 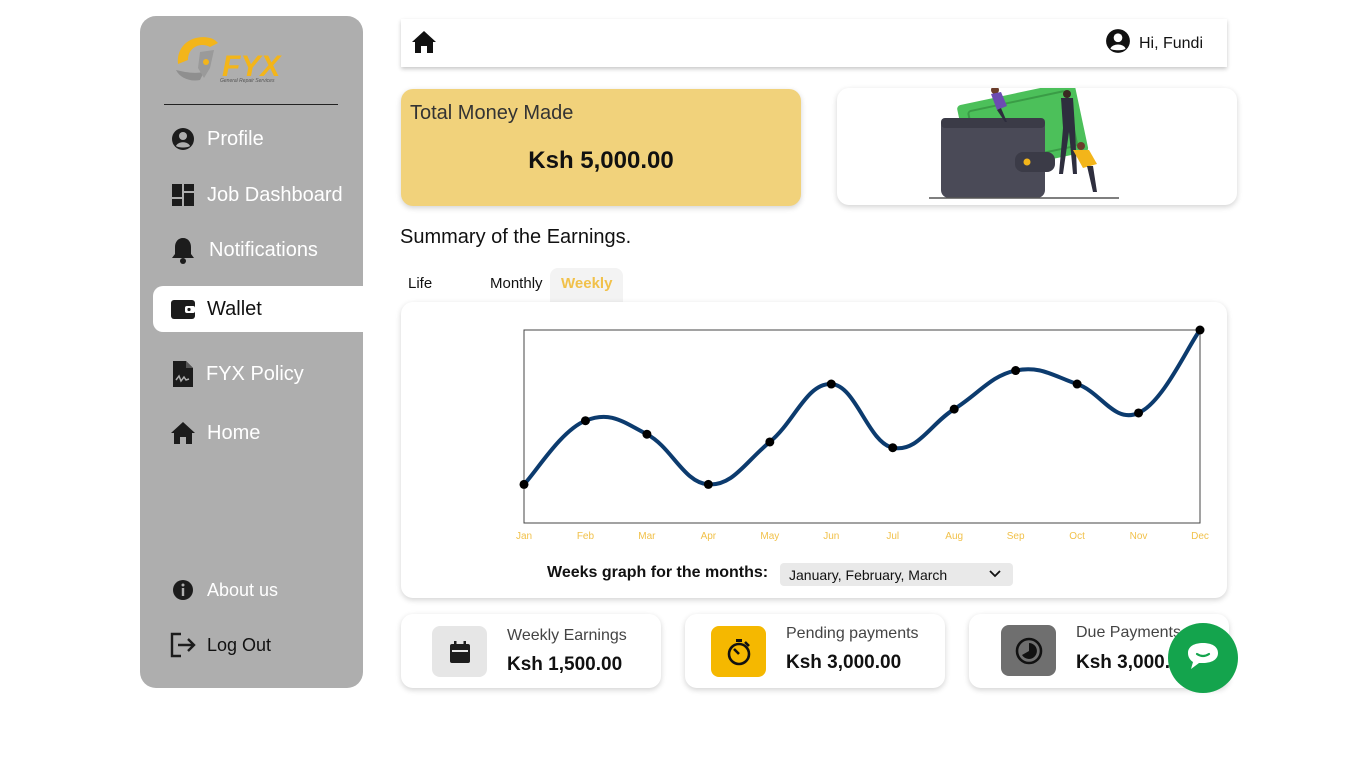 I want to click on x-tick-label: Sep, so click(x=1016, y=536).